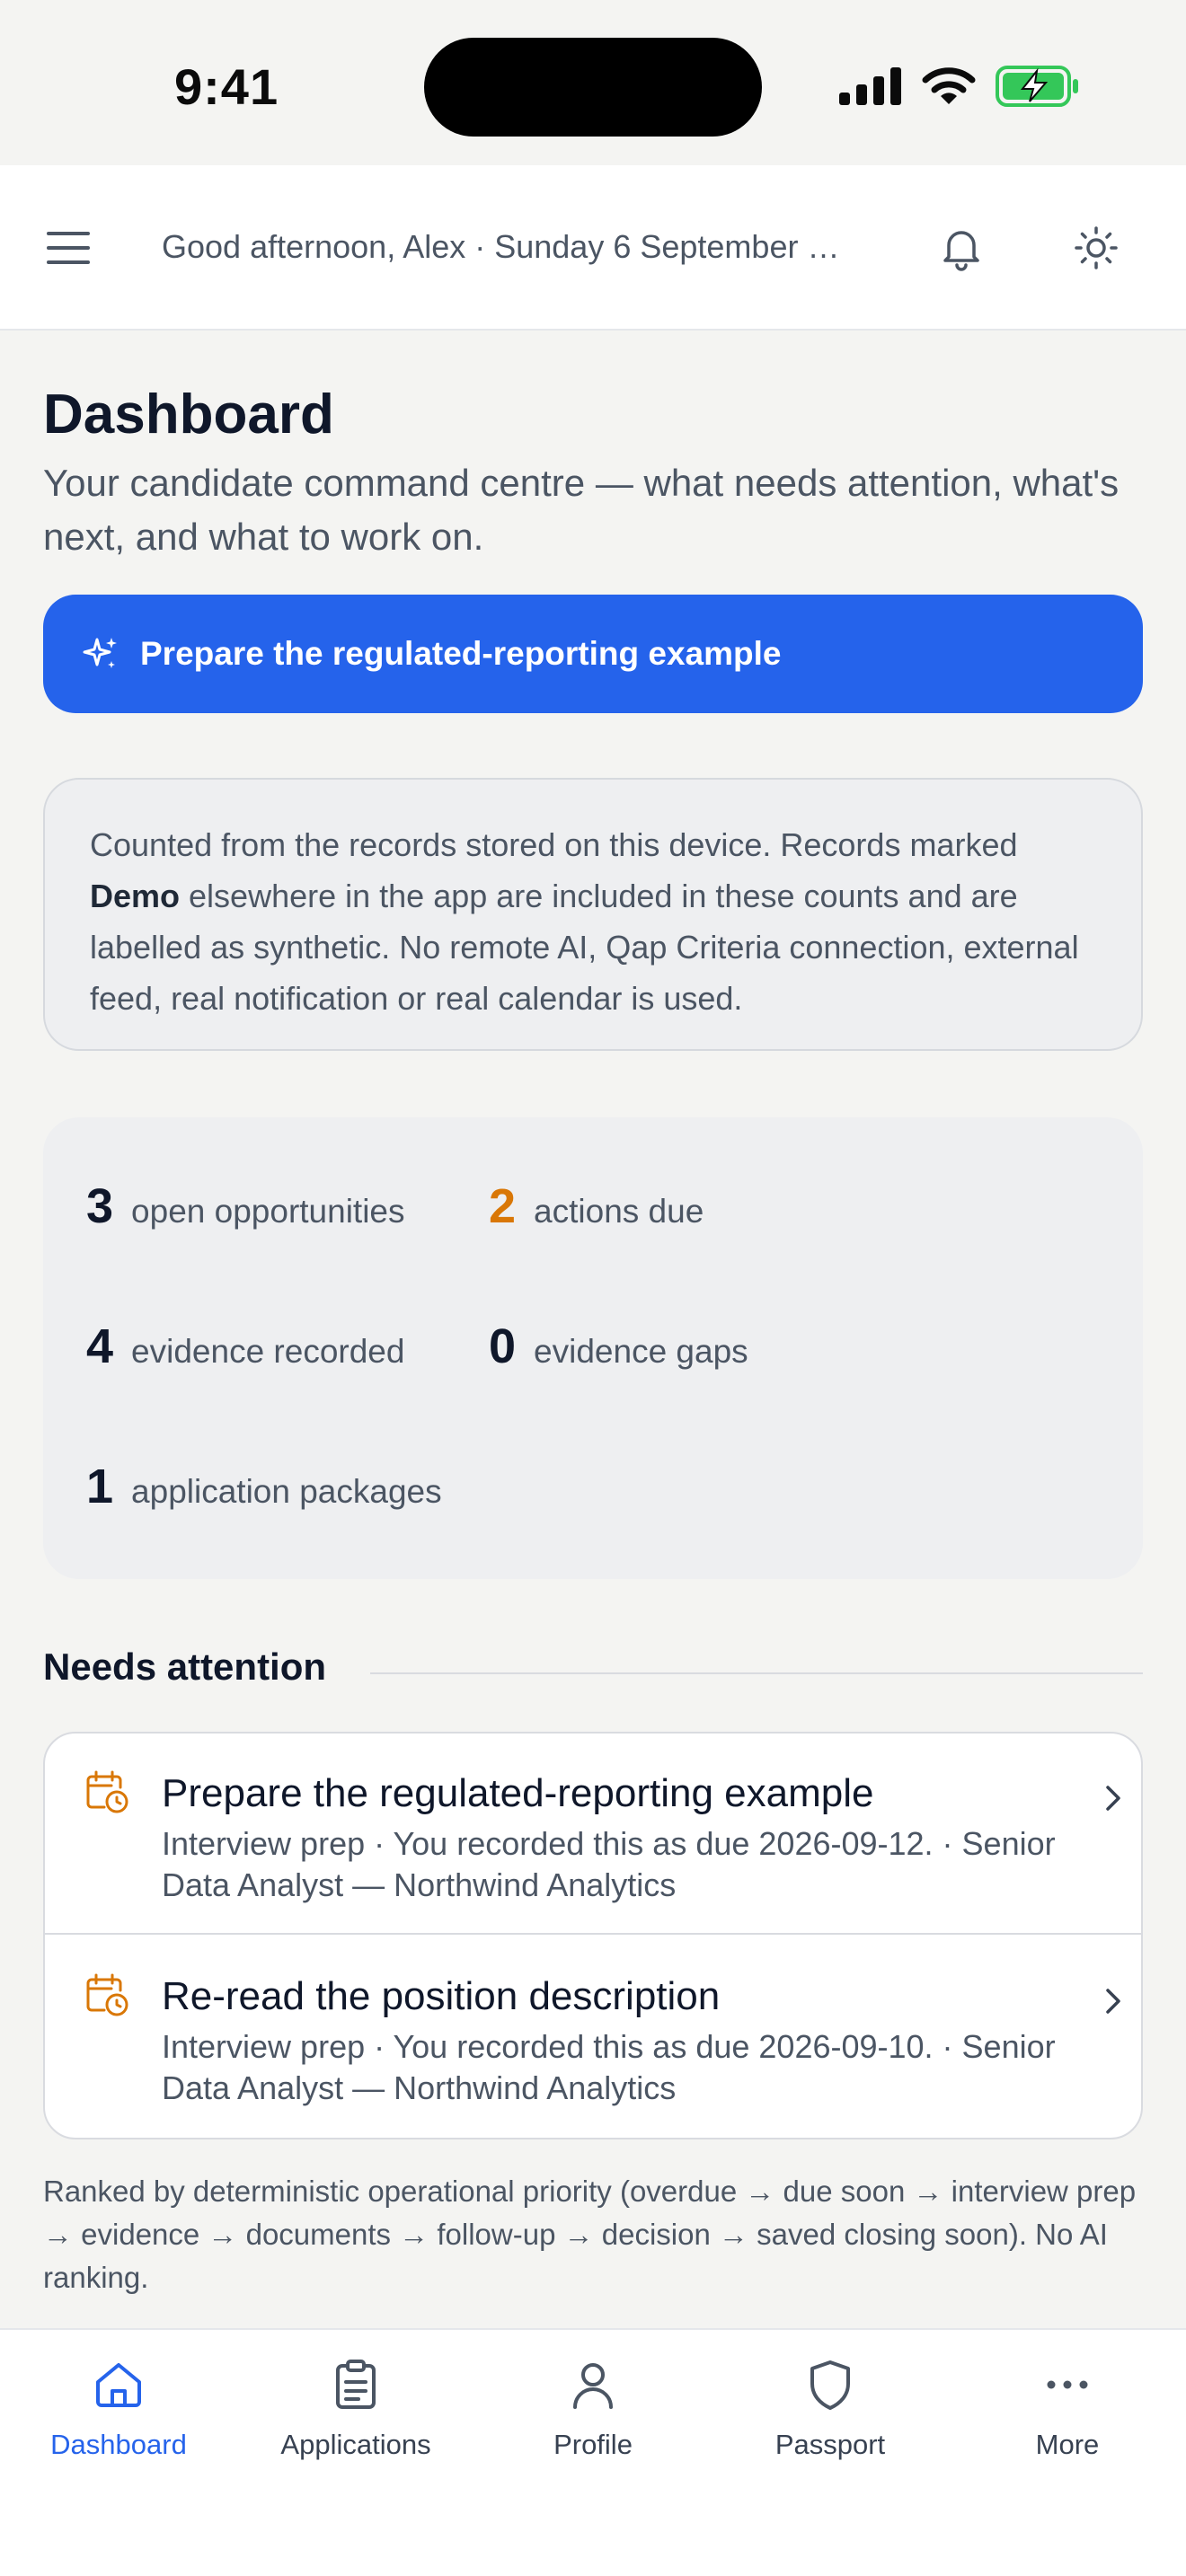 The image size is (1186, 2576). What do you see at coordinates (641, 1351) in the screenshot?
I see `stat-label: evidence gaps` at bounding box center [641, 1351].